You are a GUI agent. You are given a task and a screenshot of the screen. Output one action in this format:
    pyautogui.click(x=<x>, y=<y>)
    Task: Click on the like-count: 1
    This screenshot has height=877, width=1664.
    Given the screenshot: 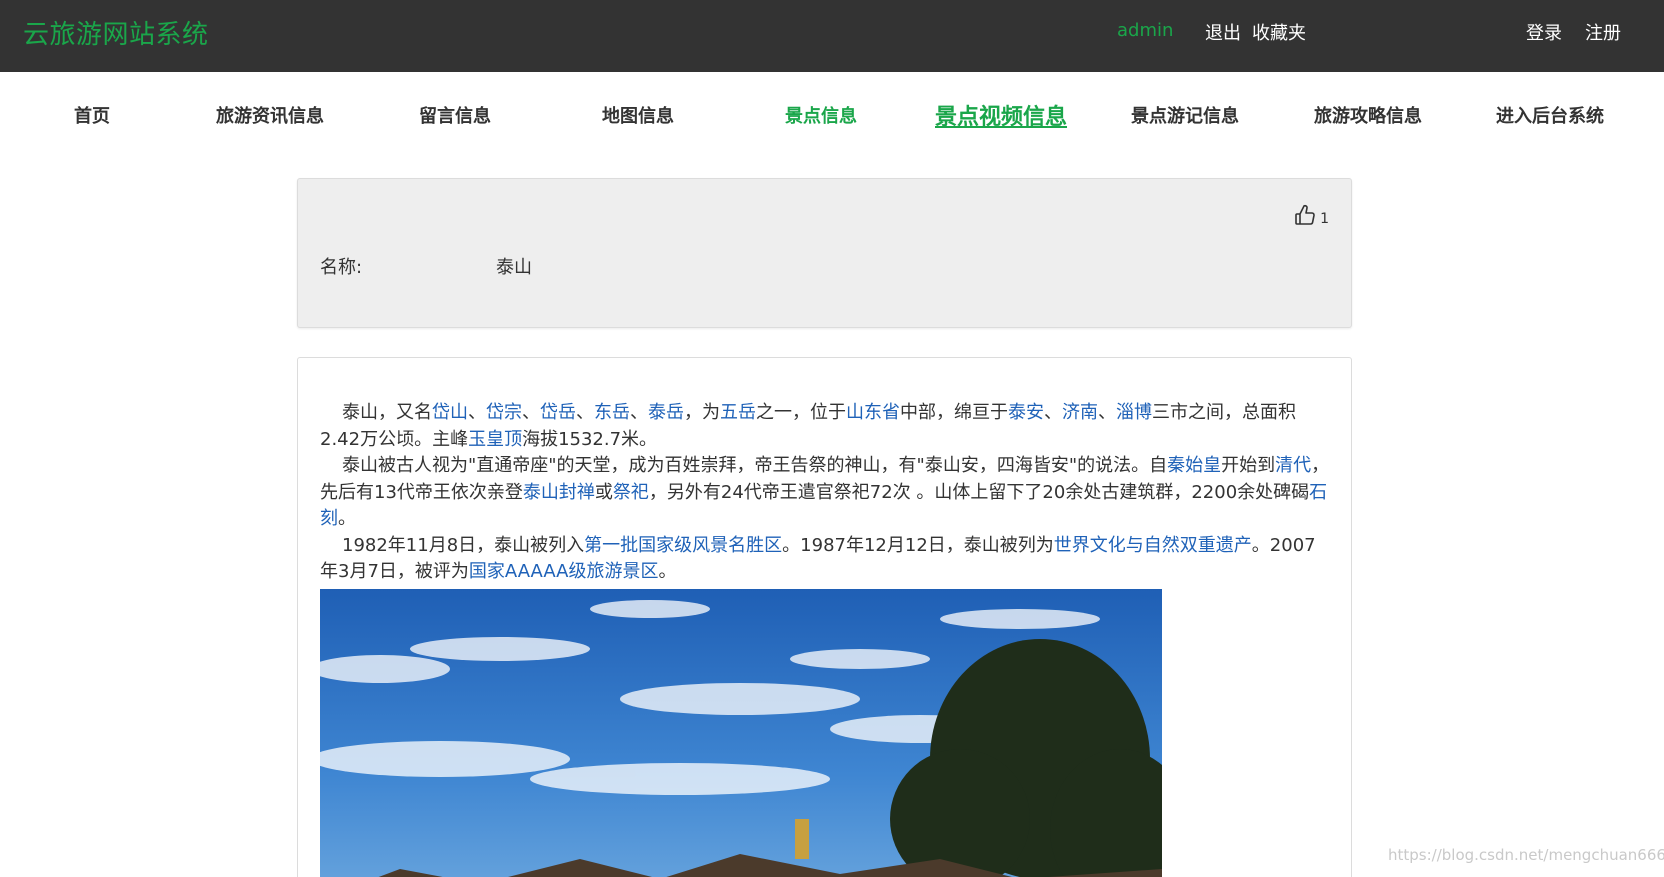 What is the action you would take?
    pyautogui.click(x=1324, y=219)
    